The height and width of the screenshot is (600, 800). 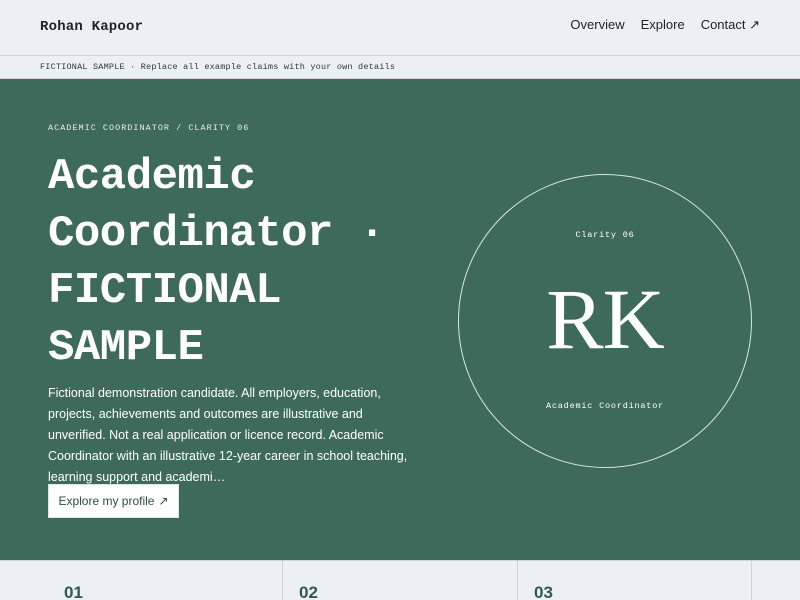 What do you see at coordinates (163, 501) in the screenshot?
I see `arrow-up-right-icon: ↗` at bounding box center [163, 501].